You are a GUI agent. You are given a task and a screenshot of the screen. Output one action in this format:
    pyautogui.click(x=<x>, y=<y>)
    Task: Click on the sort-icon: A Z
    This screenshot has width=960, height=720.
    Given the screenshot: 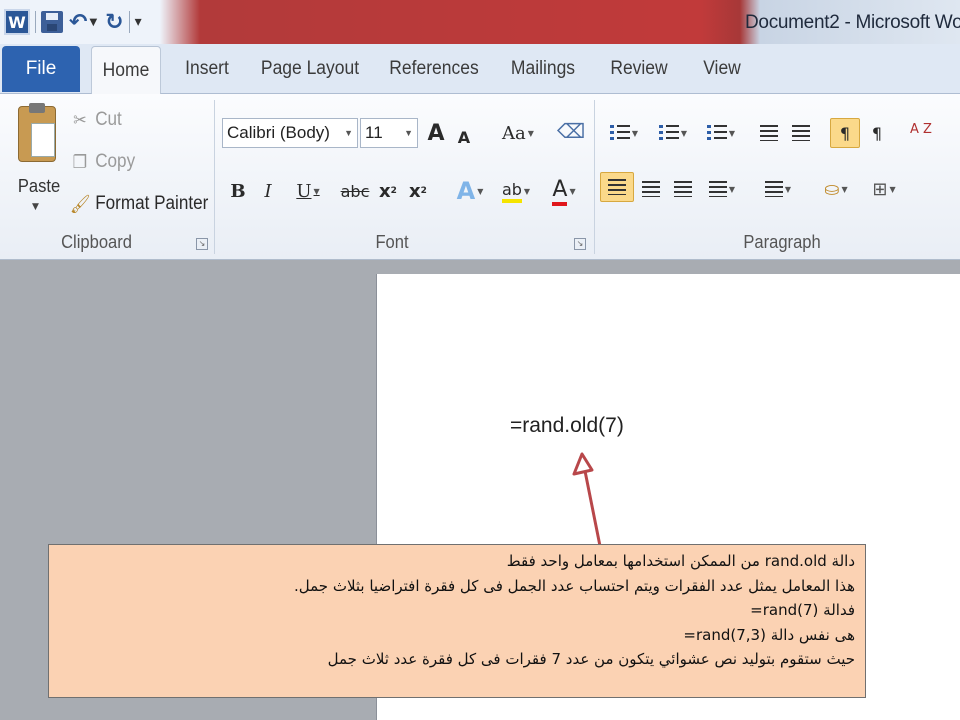 What is the action you would take?
    pyautogui.click(x=921, y=129)
    